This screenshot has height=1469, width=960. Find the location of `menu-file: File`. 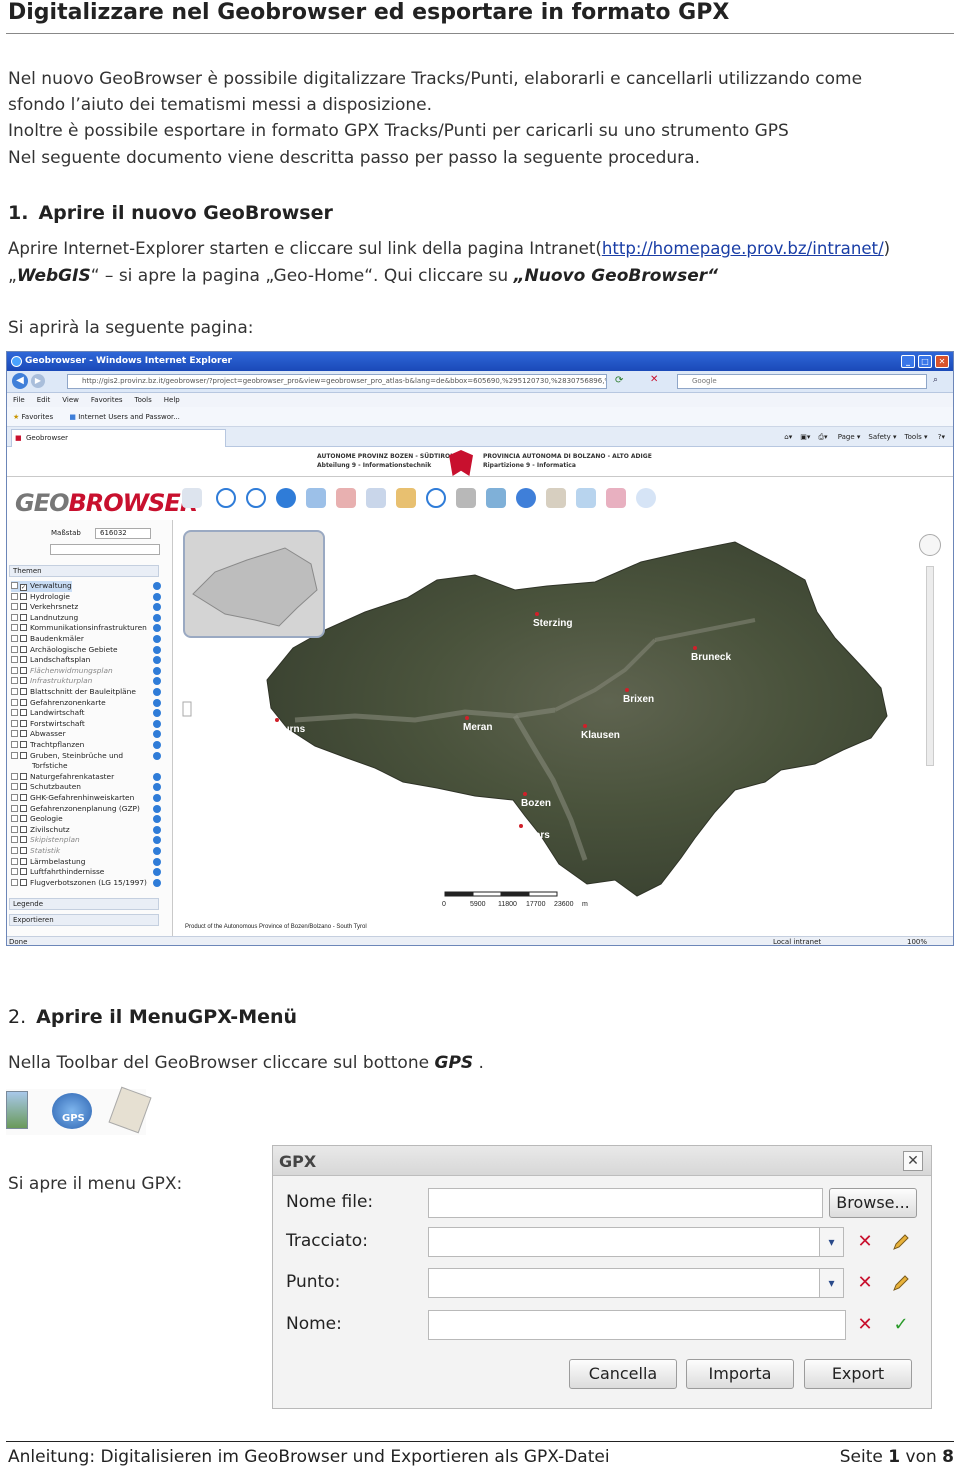

menu-file: File is located at coordinates (19, 400).